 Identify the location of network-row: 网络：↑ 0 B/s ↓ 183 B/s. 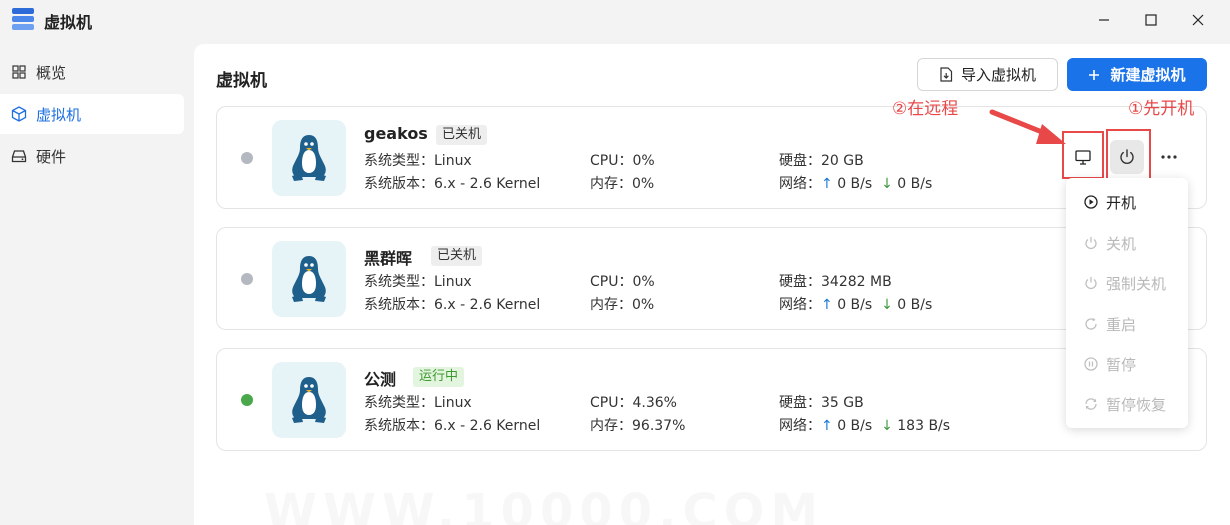
(864, 425).